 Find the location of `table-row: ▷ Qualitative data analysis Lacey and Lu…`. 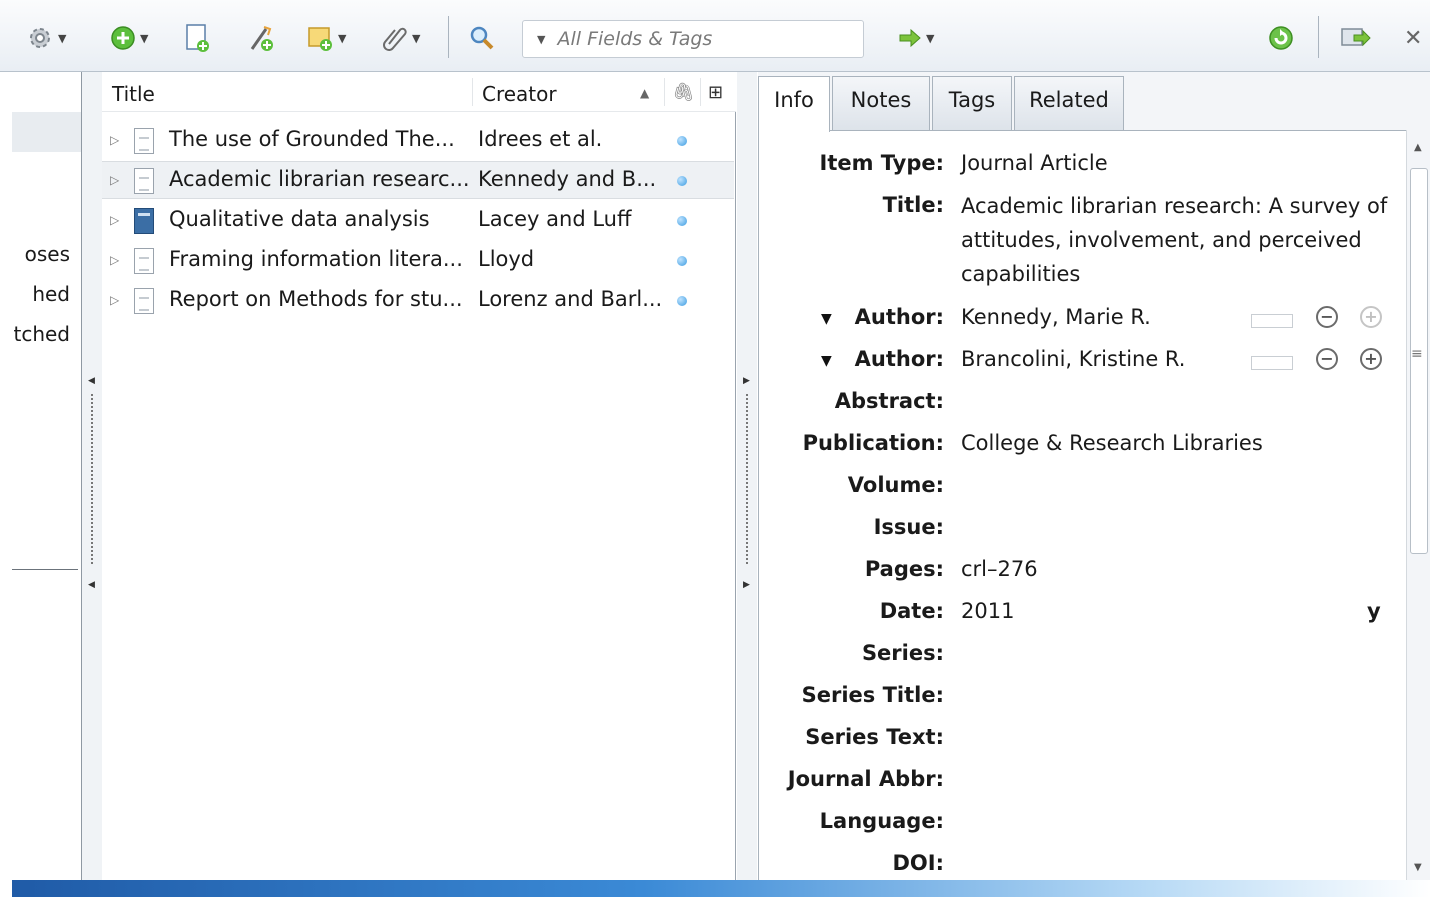

table-row: ▷ Qualitative data analysis Lacey and Lu… is located at coordinates (418, 221).